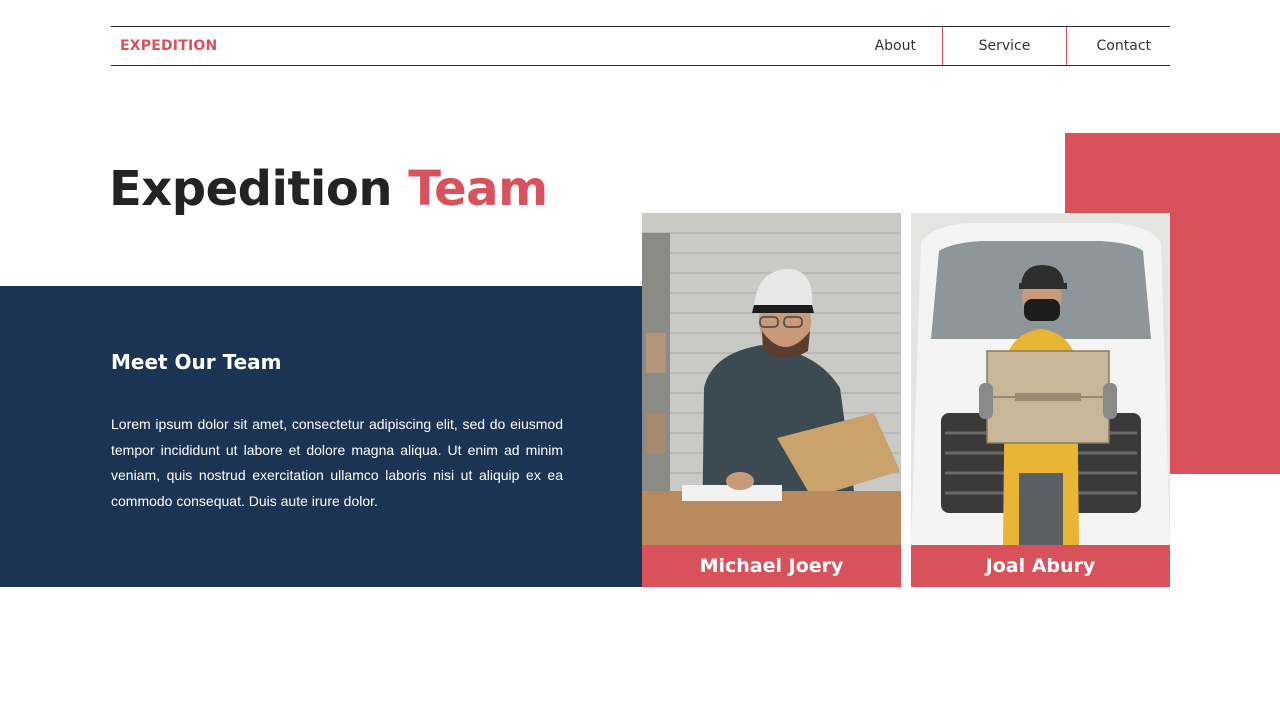 The height and width of the screenshot is (720, 1280). What do you see at coordinates (1040, 566) in the screenshot?
I see `team-member-name: Joal Abury` at bounding box center [1040, 566].